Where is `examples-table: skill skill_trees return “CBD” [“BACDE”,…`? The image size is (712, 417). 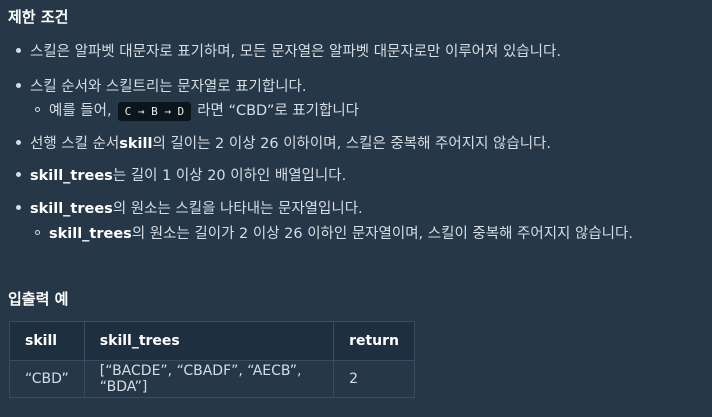
examples-table: skill skill_trees return “CBD” [“BACDE”,… is located at coordinates (212, 359).